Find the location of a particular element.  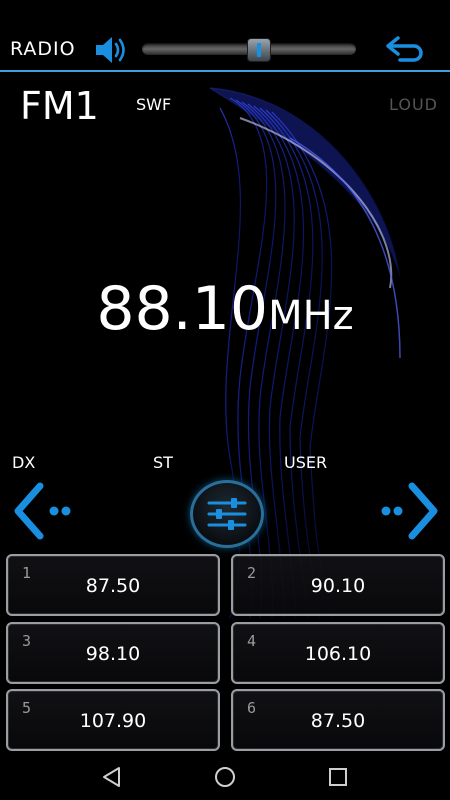

preset-button-4: 4 106.10 is located at coordinates (338, 653).